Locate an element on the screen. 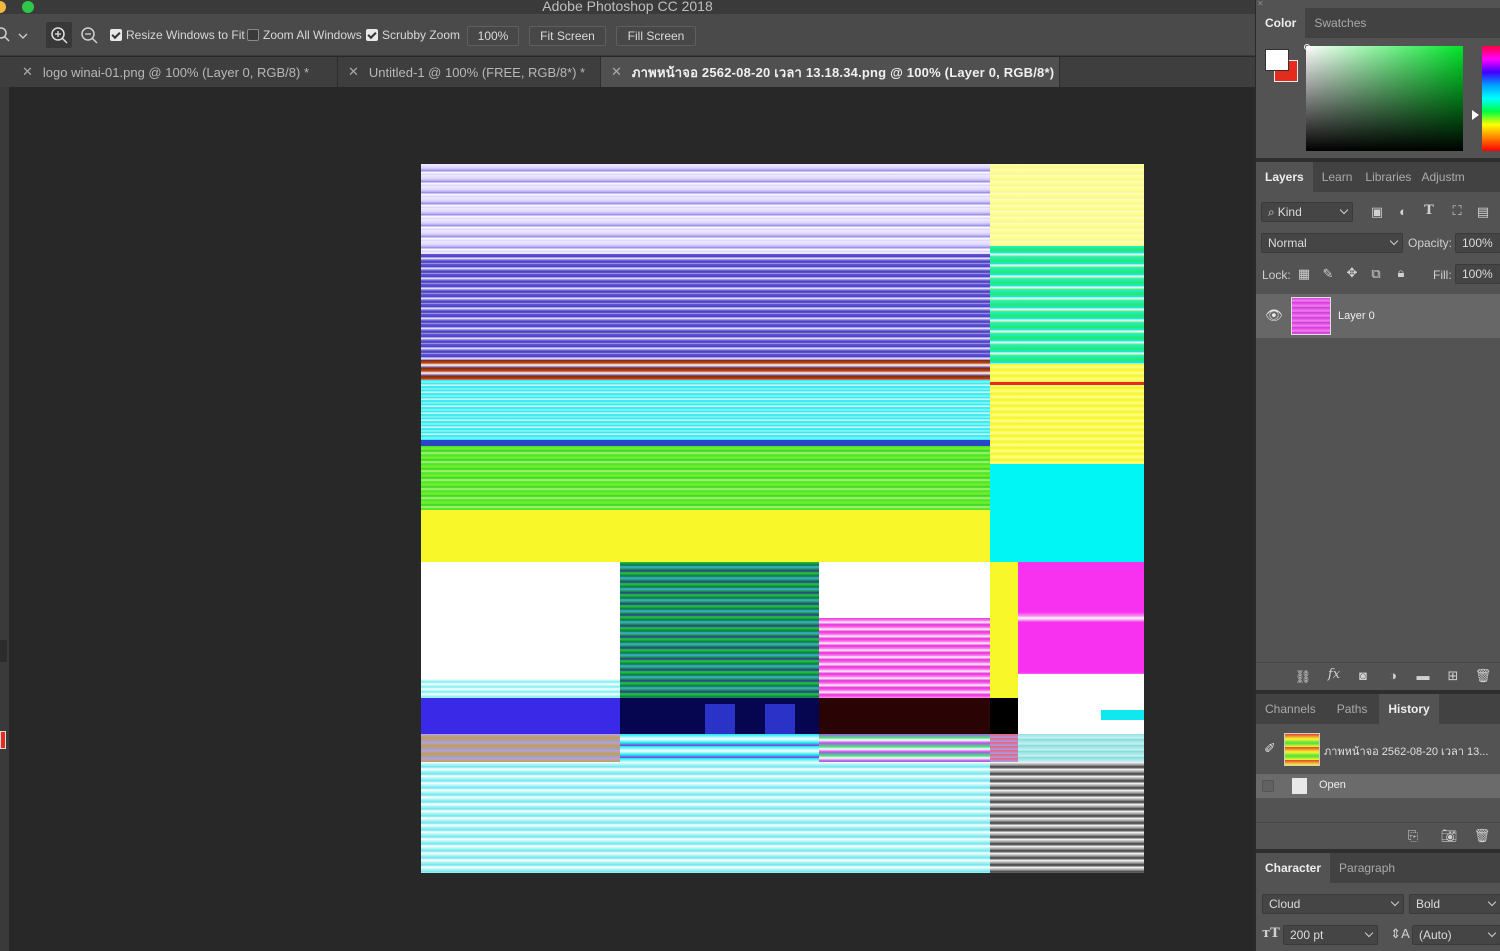 This screenshot has height=951, width=1500. tool-slot is located at coordinates (3, 651).